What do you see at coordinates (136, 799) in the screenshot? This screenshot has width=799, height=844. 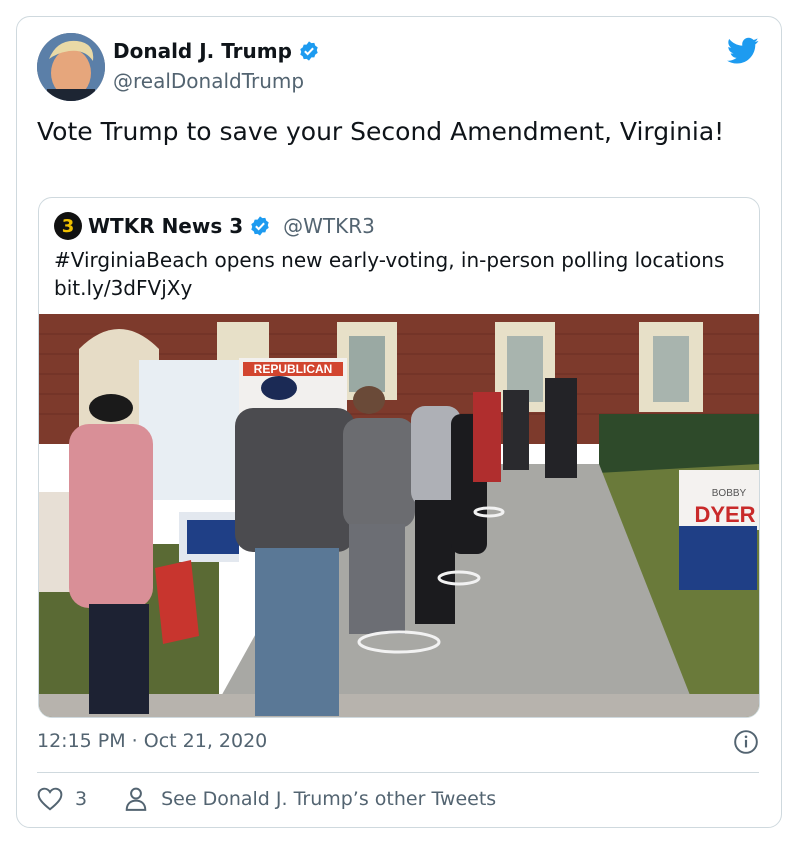 I see `person-icon` at bounding box center [136, 799].